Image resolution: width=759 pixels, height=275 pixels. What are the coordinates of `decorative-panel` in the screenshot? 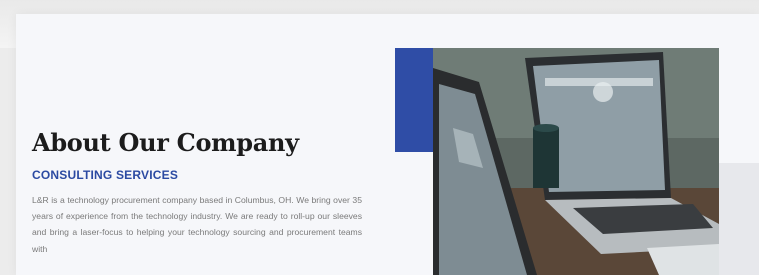 It's located at (739, 219).